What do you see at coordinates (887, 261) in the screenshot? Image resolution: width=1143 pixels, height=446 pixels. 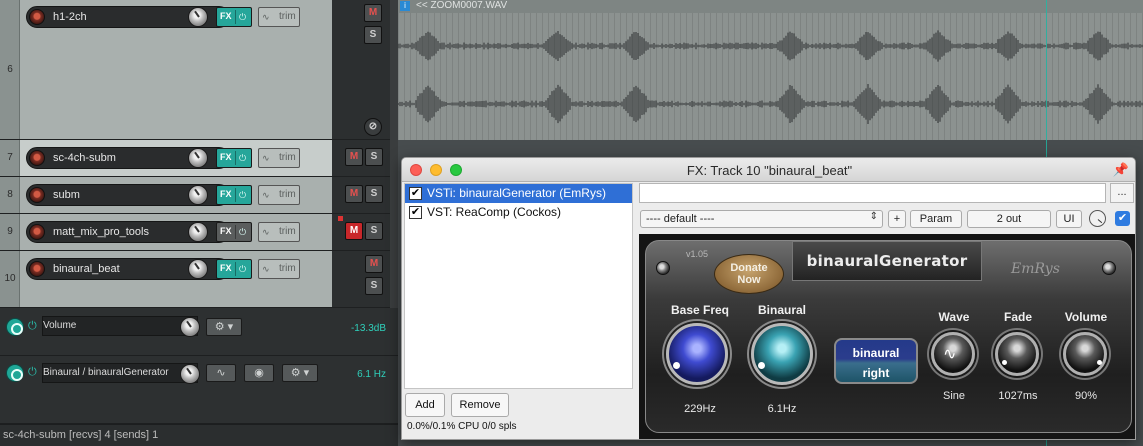 I see `plugin-title: binauralGenerator` at bounding box center [887, 261].